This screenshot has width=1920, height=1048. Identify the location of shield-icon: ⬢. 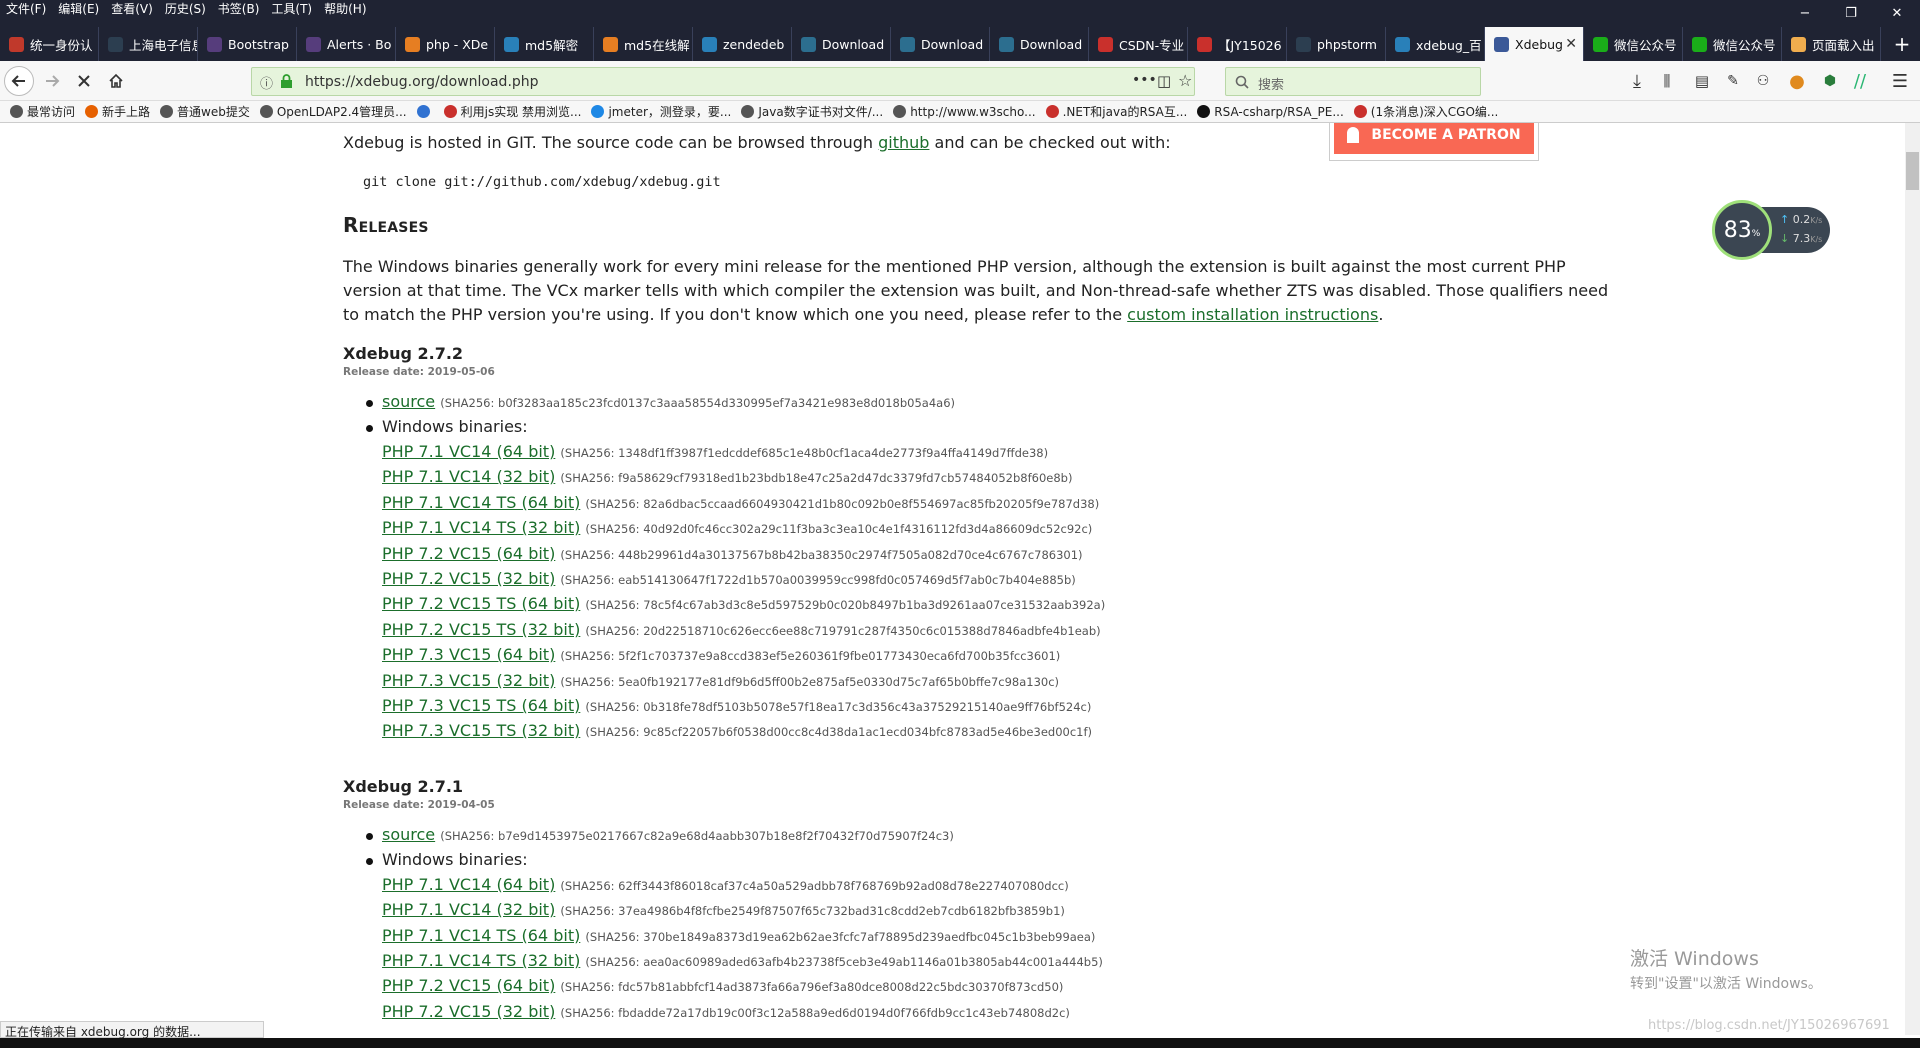
(1830, 81).